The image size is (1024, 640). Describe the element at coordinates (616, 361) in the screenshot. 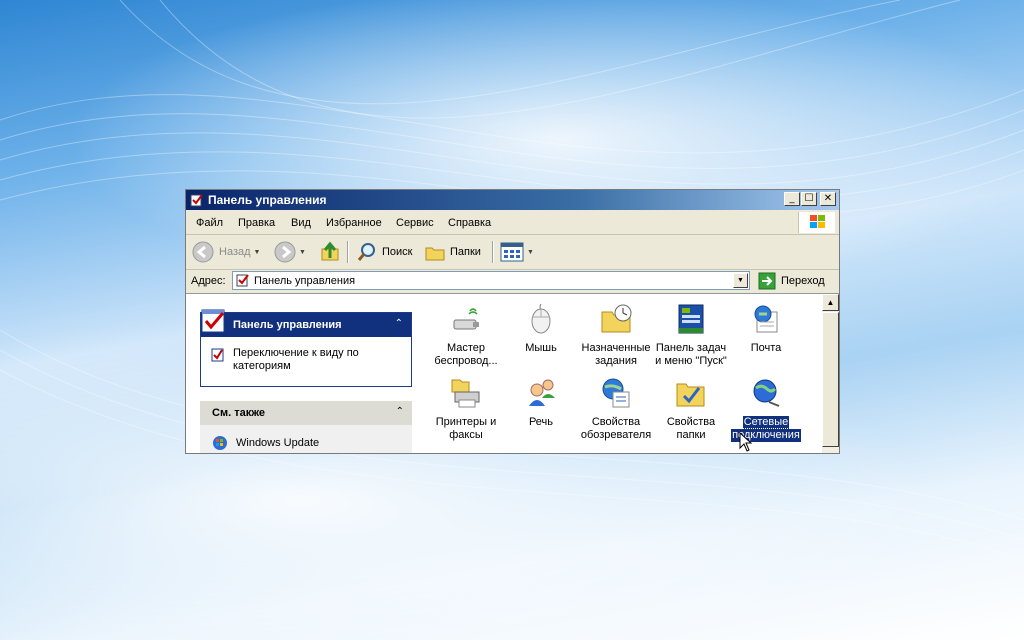

I see `item-label-line2: задания` at that location.